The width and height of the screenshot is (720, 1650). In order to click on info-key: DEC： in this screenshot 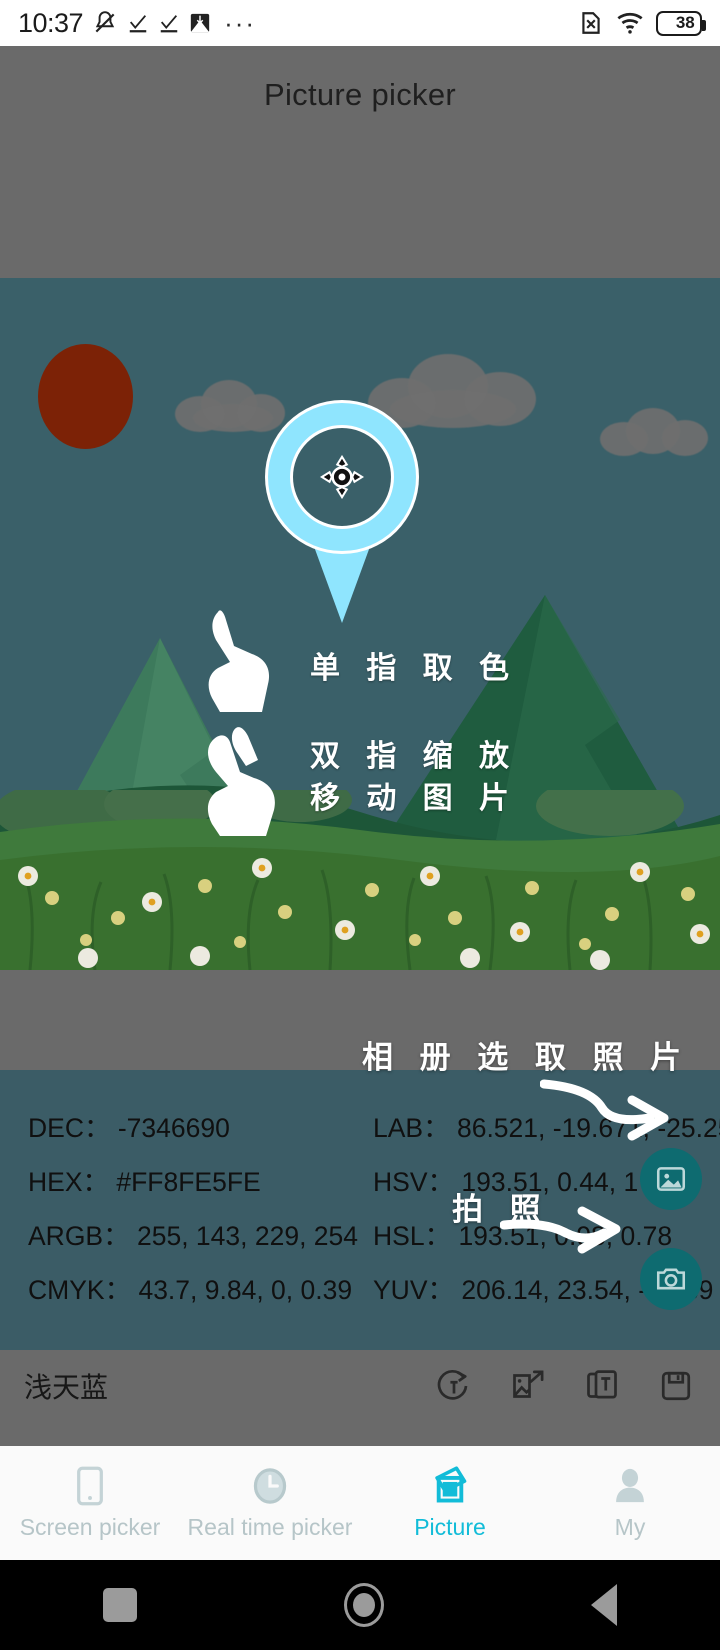, I will do `click(69, 1127)`.